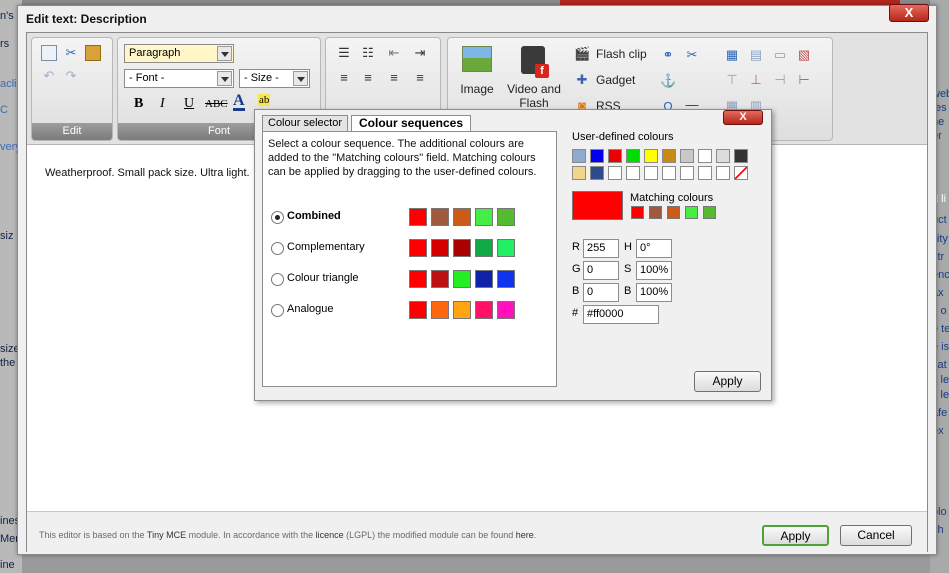  I want to click on outdent-icon: ⇤, so click(394, 53).